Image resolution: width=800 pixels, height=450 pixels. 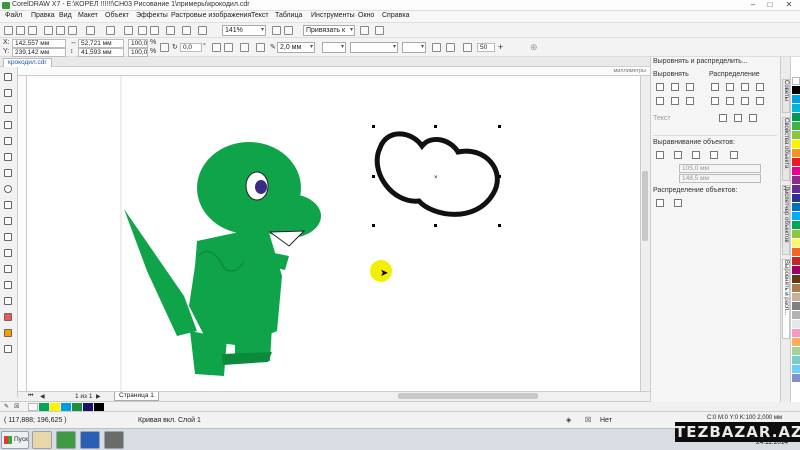 What do you see at coordinates (714, 155) in the screenshot?
I see `align-to-grid-icon` at bounding box center [714, 155].